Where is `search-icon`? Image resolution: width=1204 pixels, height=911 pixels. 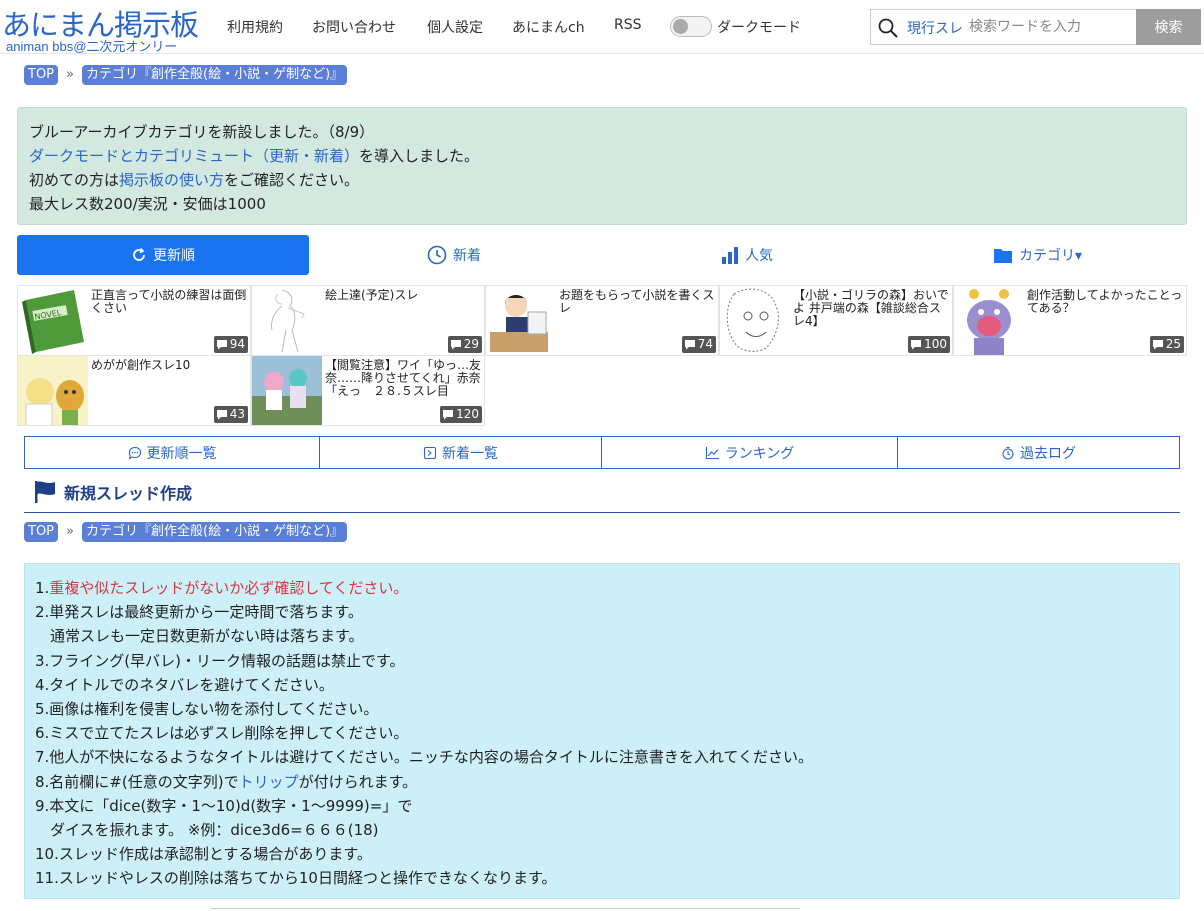 search-icon is located at coordinates (888, 28).